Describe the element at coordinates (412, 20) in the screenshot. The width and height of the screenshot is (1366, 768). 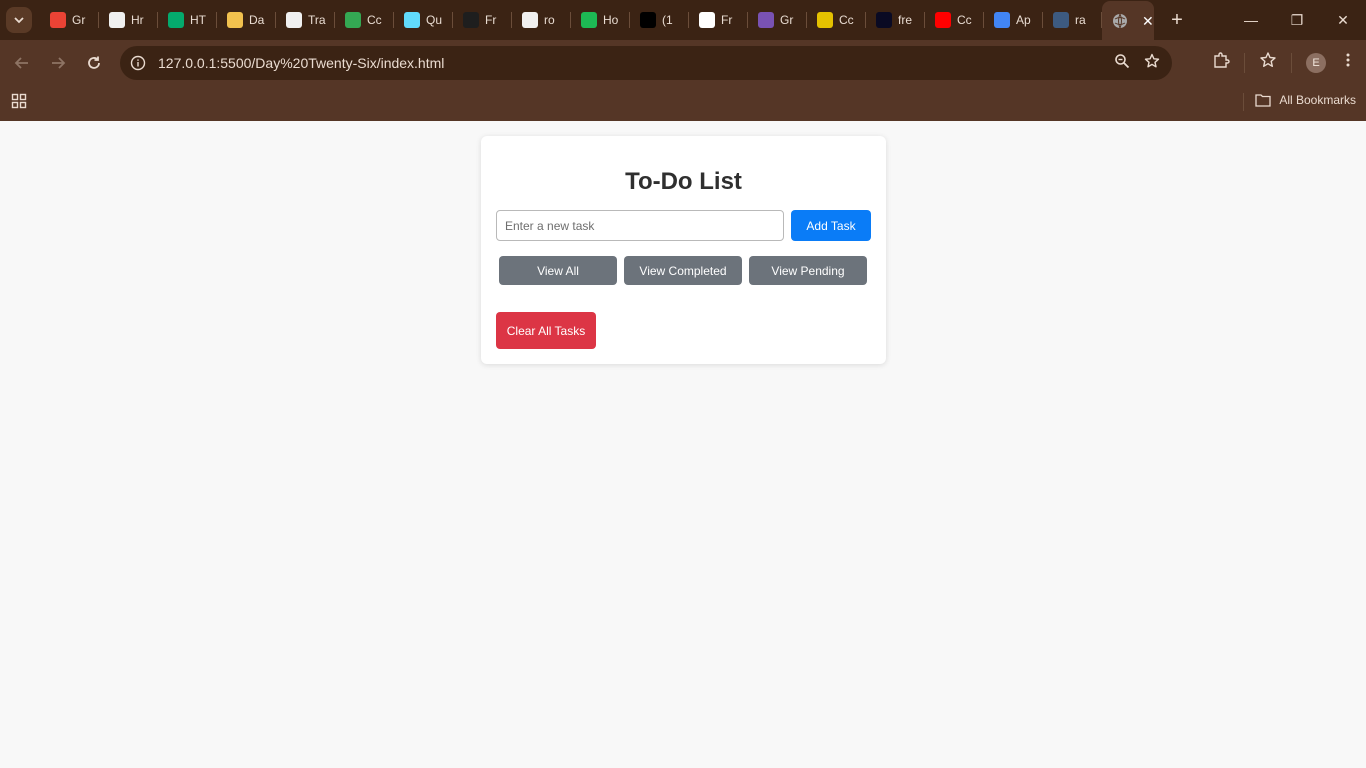
I see `react-icon` at that location.